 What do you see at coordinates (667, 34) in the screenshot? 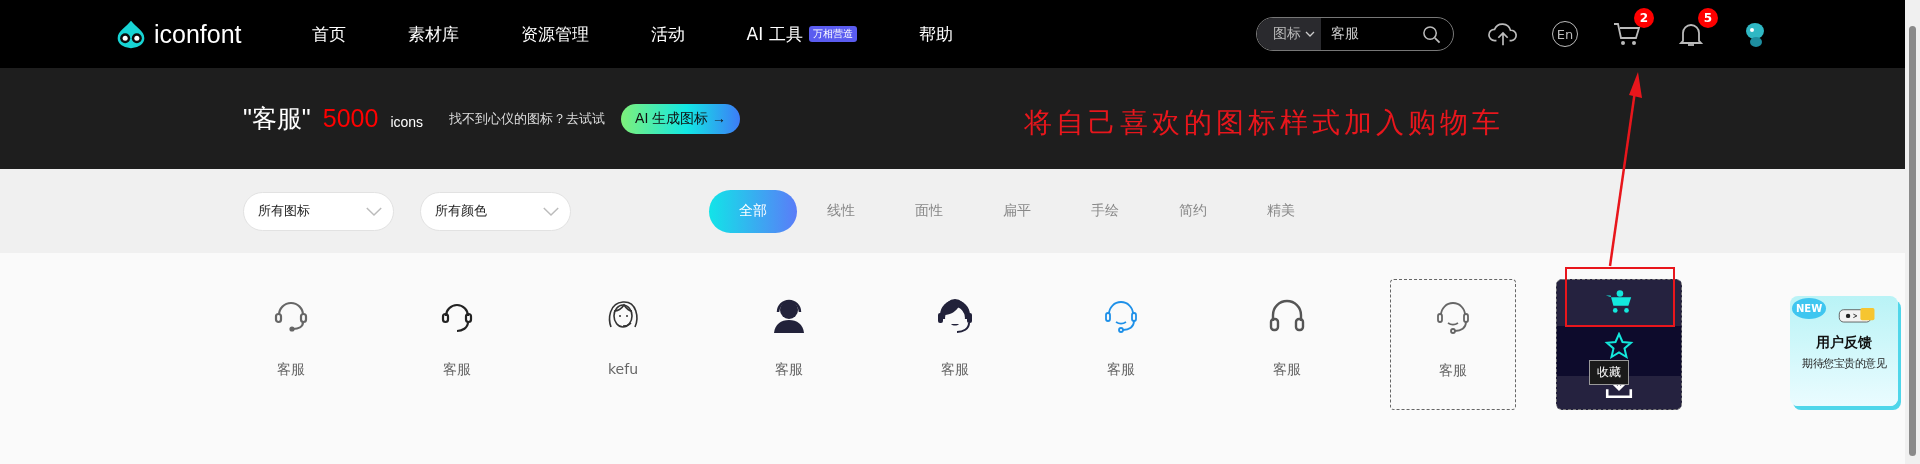
I see `nav-link: 活动` at bounding box center [667, 34].